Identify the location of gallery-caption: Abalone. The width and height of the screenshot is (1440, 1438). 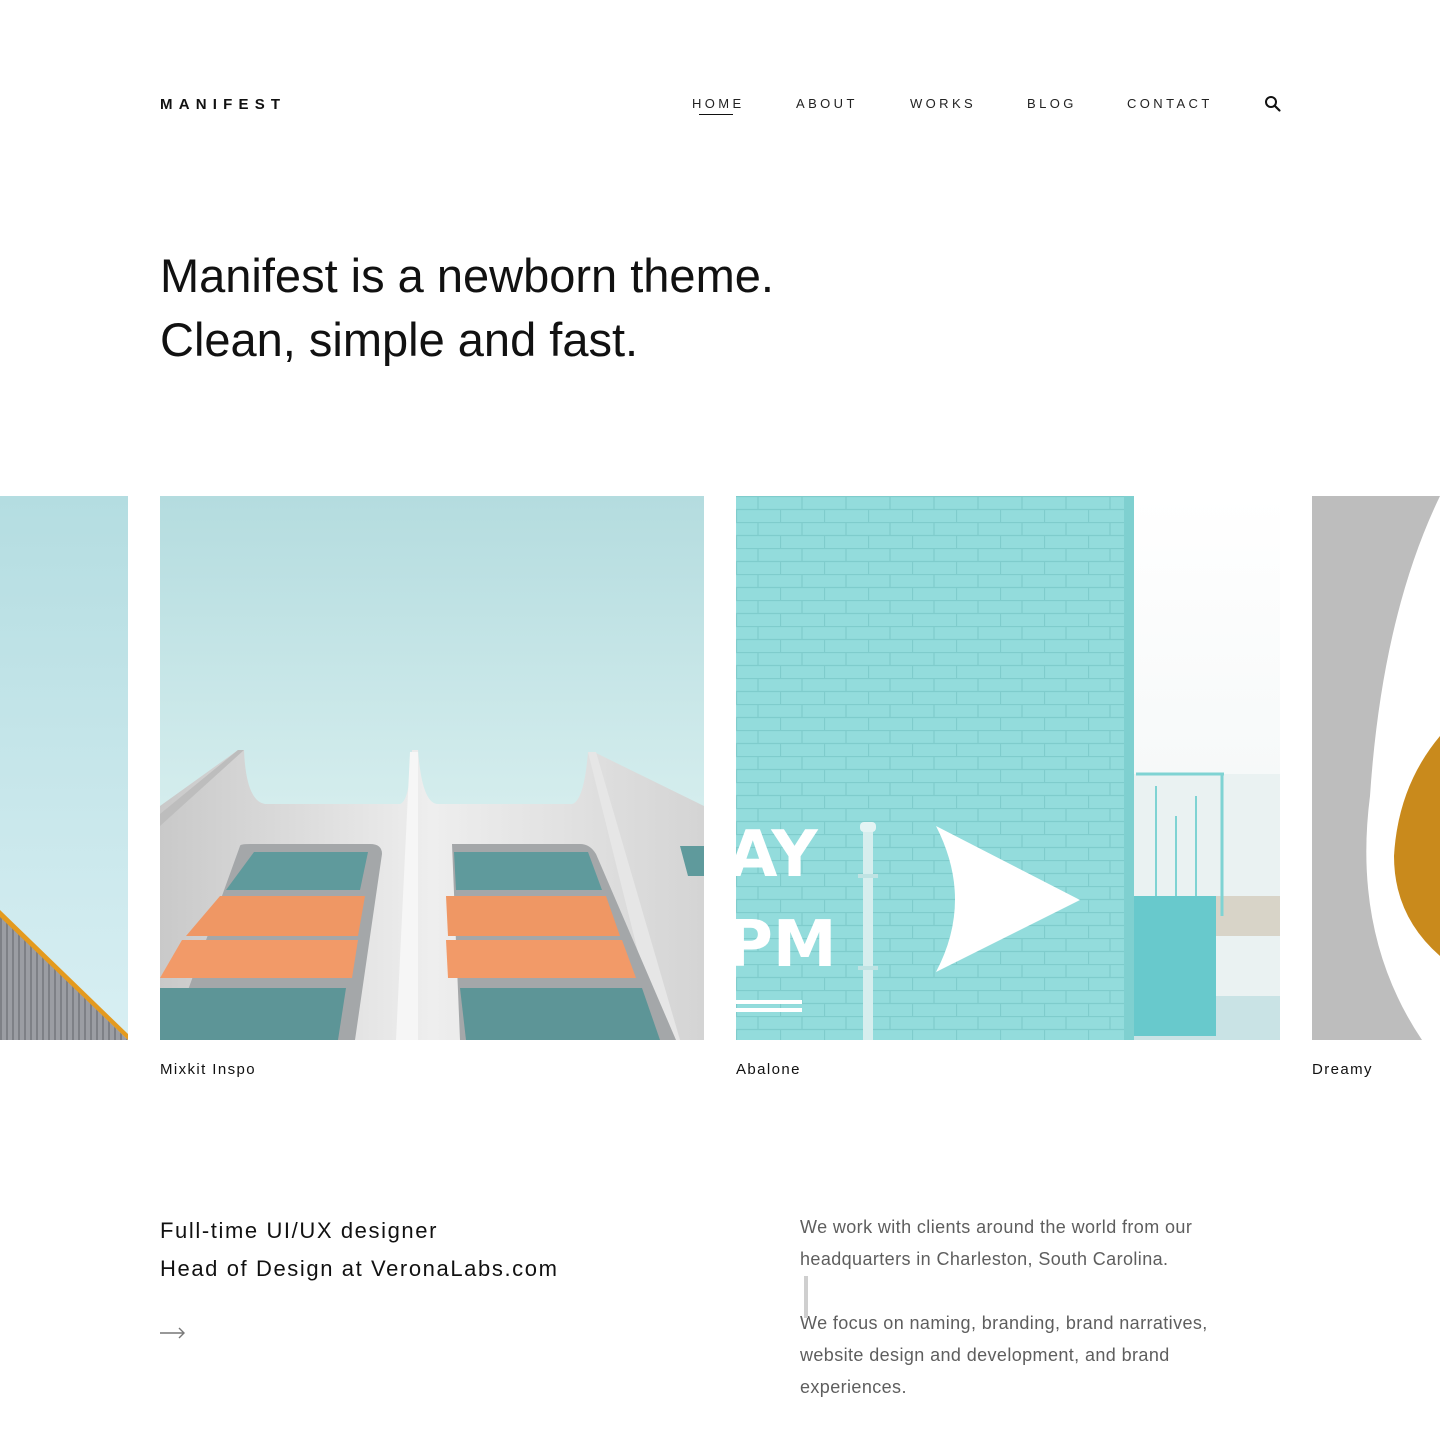
(768, 1069).